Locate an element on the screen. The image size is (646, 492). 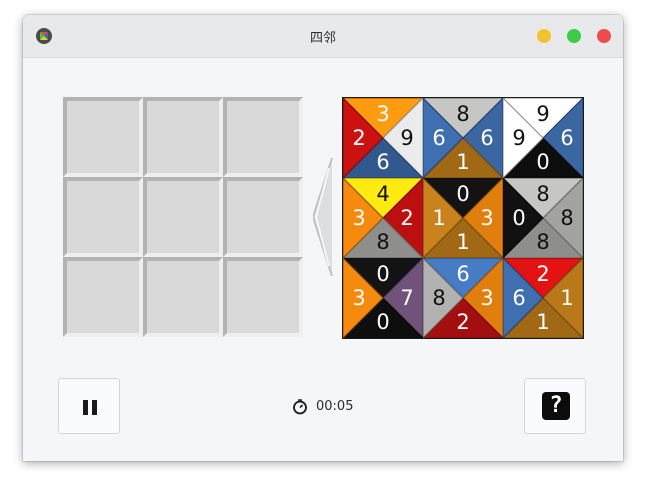
board-divider-arrow is located at coordinates (323, 217).